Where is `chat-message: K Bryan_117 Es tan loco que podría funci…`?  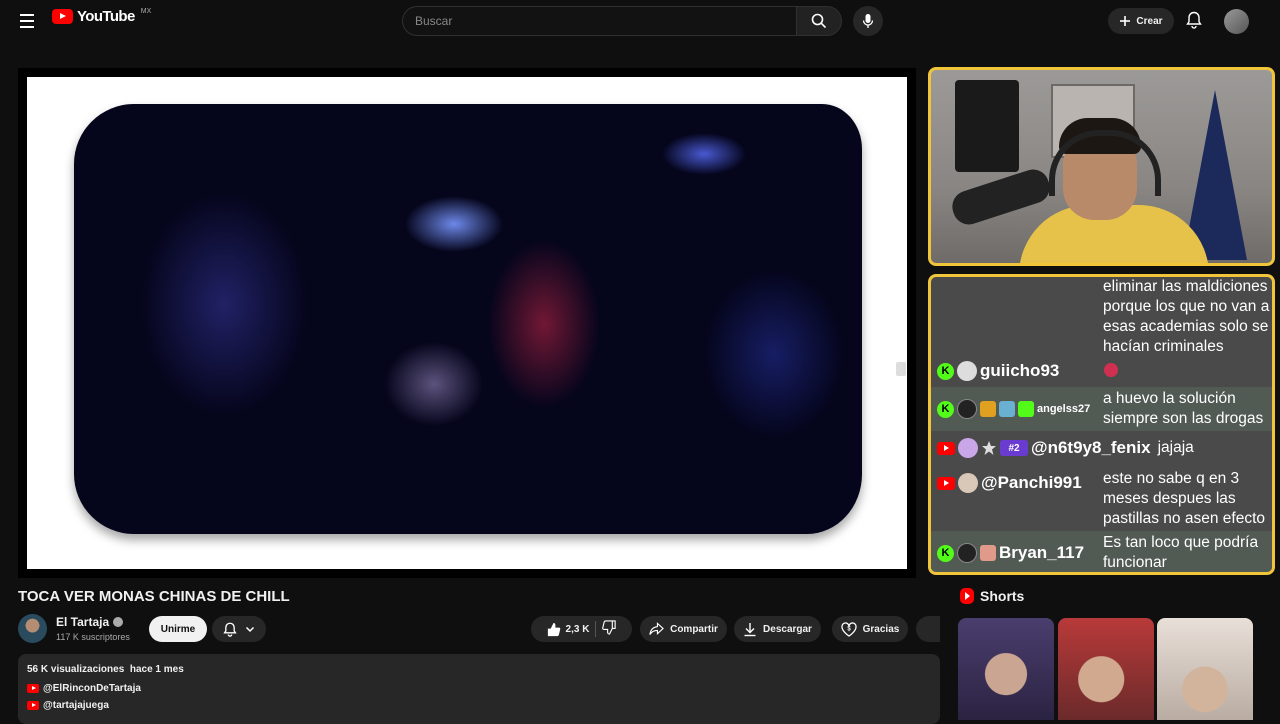
chat-message: K Bryan_117 Es tan loco que podría funci… is located at coordinates (1101, 551).